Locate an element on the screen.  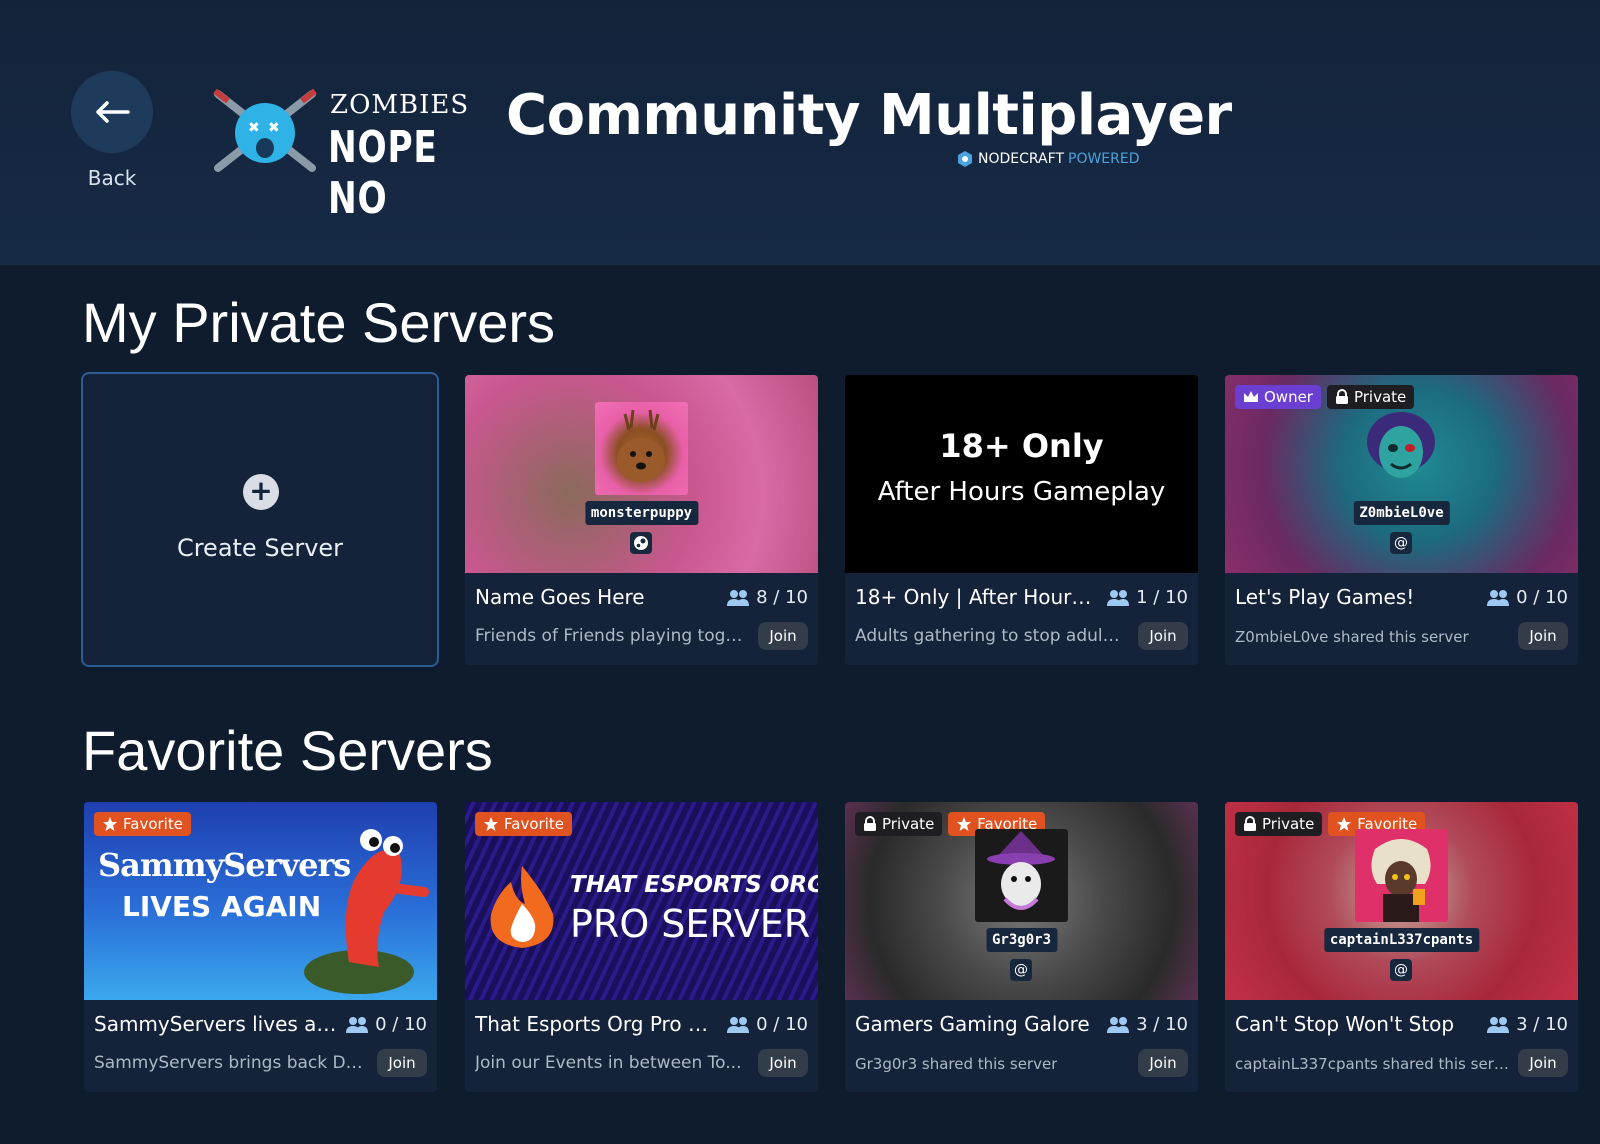
create-server-button: + Create Server is located at coordinates (260, 519).